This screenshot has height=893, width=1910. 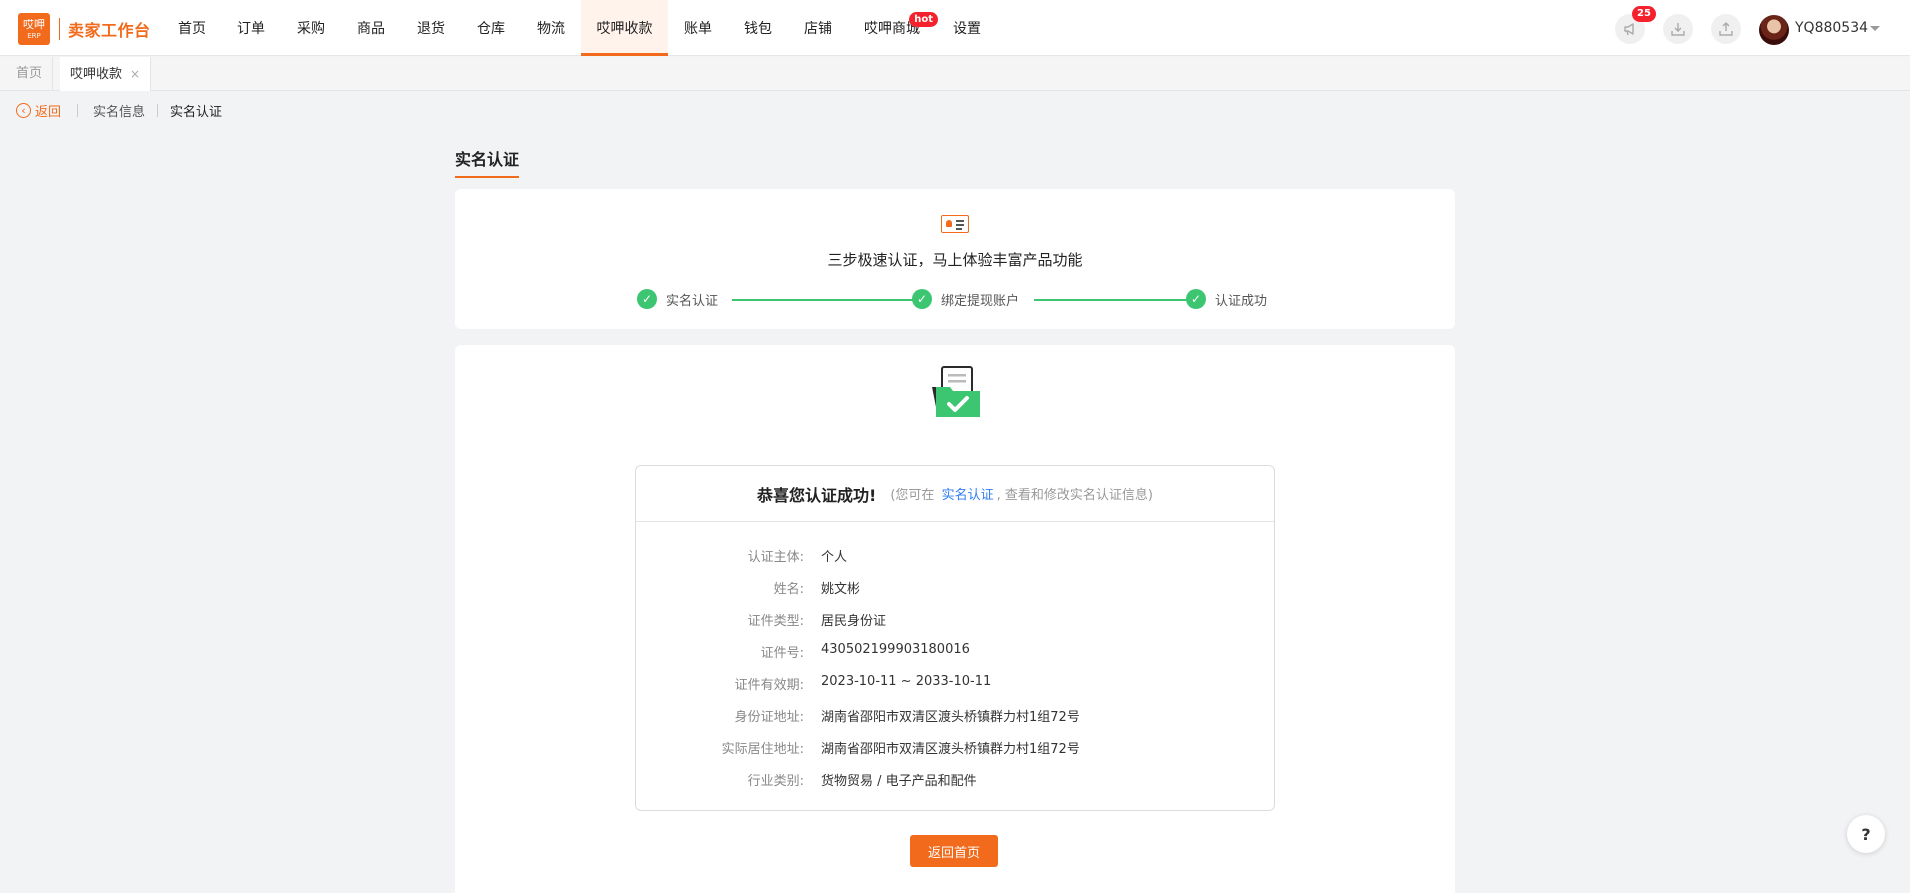 I want to click on tab-payments-label: 哎呷收款, so click(x=96, y=74).